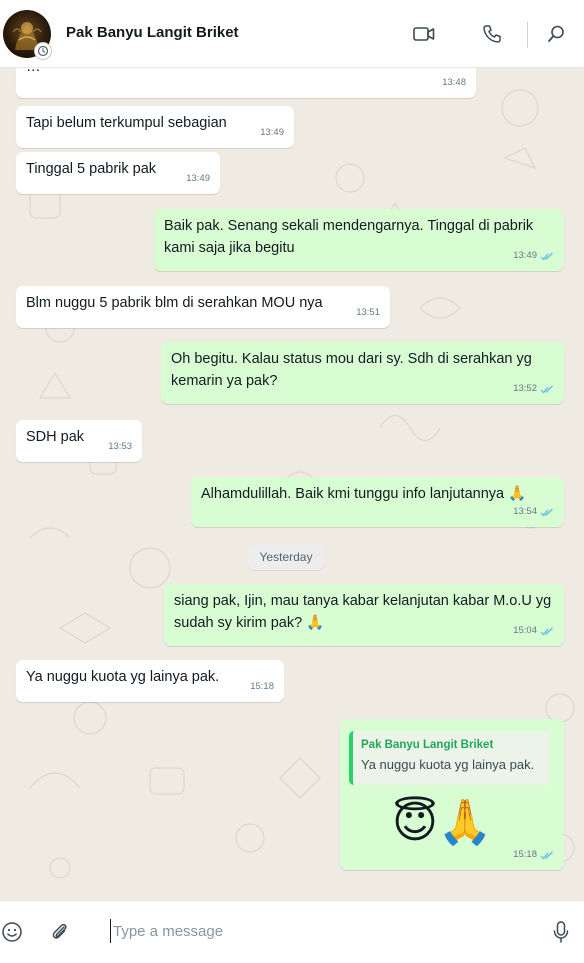  I want to click on message-incoming: SDH pak 13:53, so click(79, 441).